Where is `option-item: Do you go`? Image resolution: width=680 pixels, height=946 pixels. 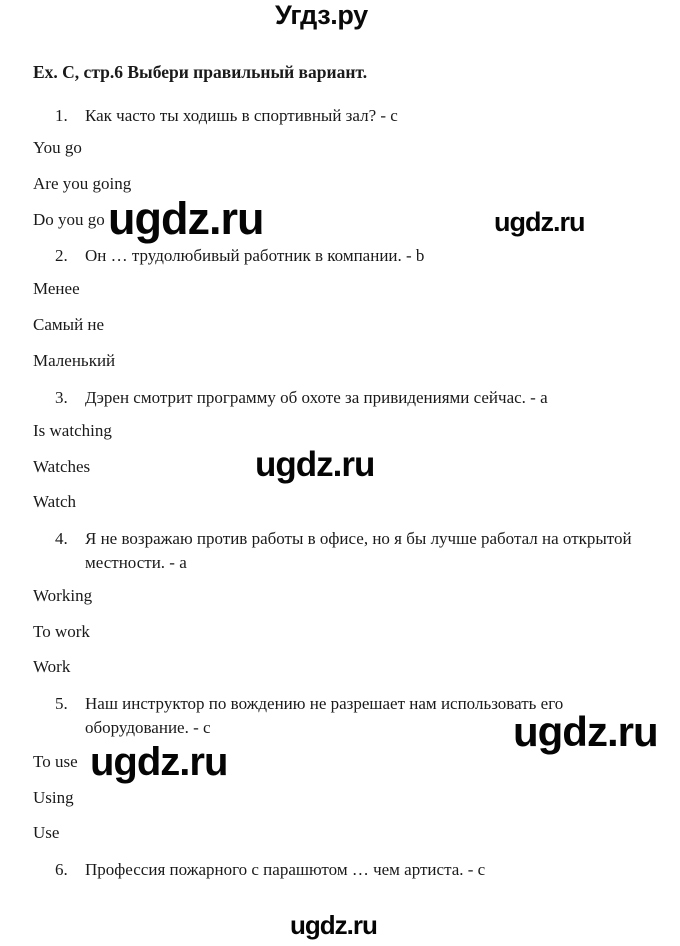 option-item: Do you go is located at coordinates (69, 219).